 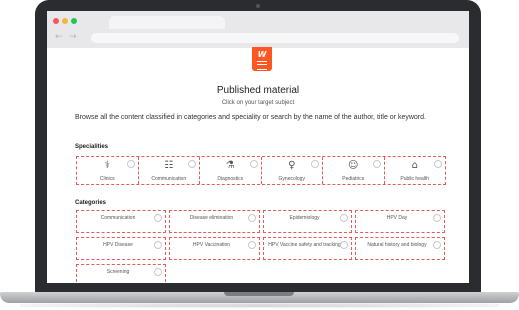 What do you see at coordinates (292, 170) in the screenshot?
I see `speciality-gynecology: ♀ Gynecology` at bounding box center [292, 170].